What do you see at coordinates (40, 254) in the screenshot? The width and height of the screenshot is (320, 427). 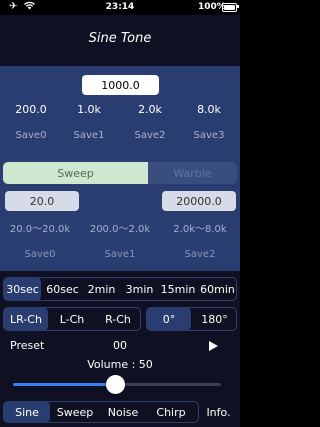 I see `sweep-save-button-0: Save0` at bounding box center [40, 254].